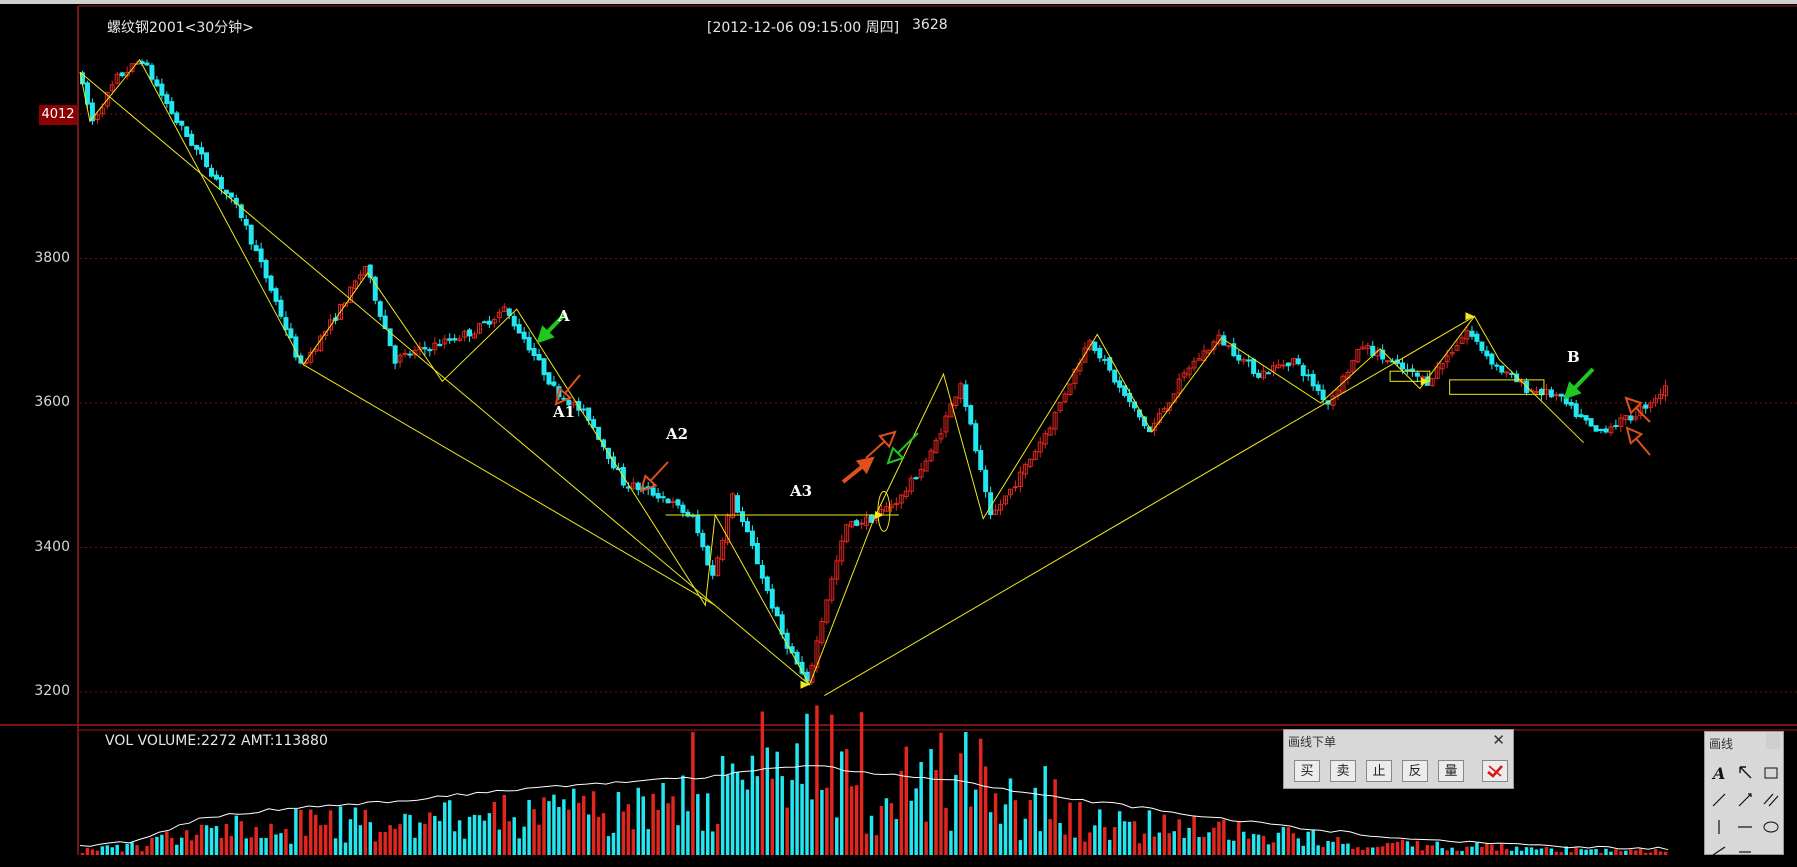 Image resolution: width=1797 pixels, height=867 pixels. What do you see at coordinates (1307, 771) in the screenshot?
I see `buy-button: 买` at bounding box center [1307, 771].